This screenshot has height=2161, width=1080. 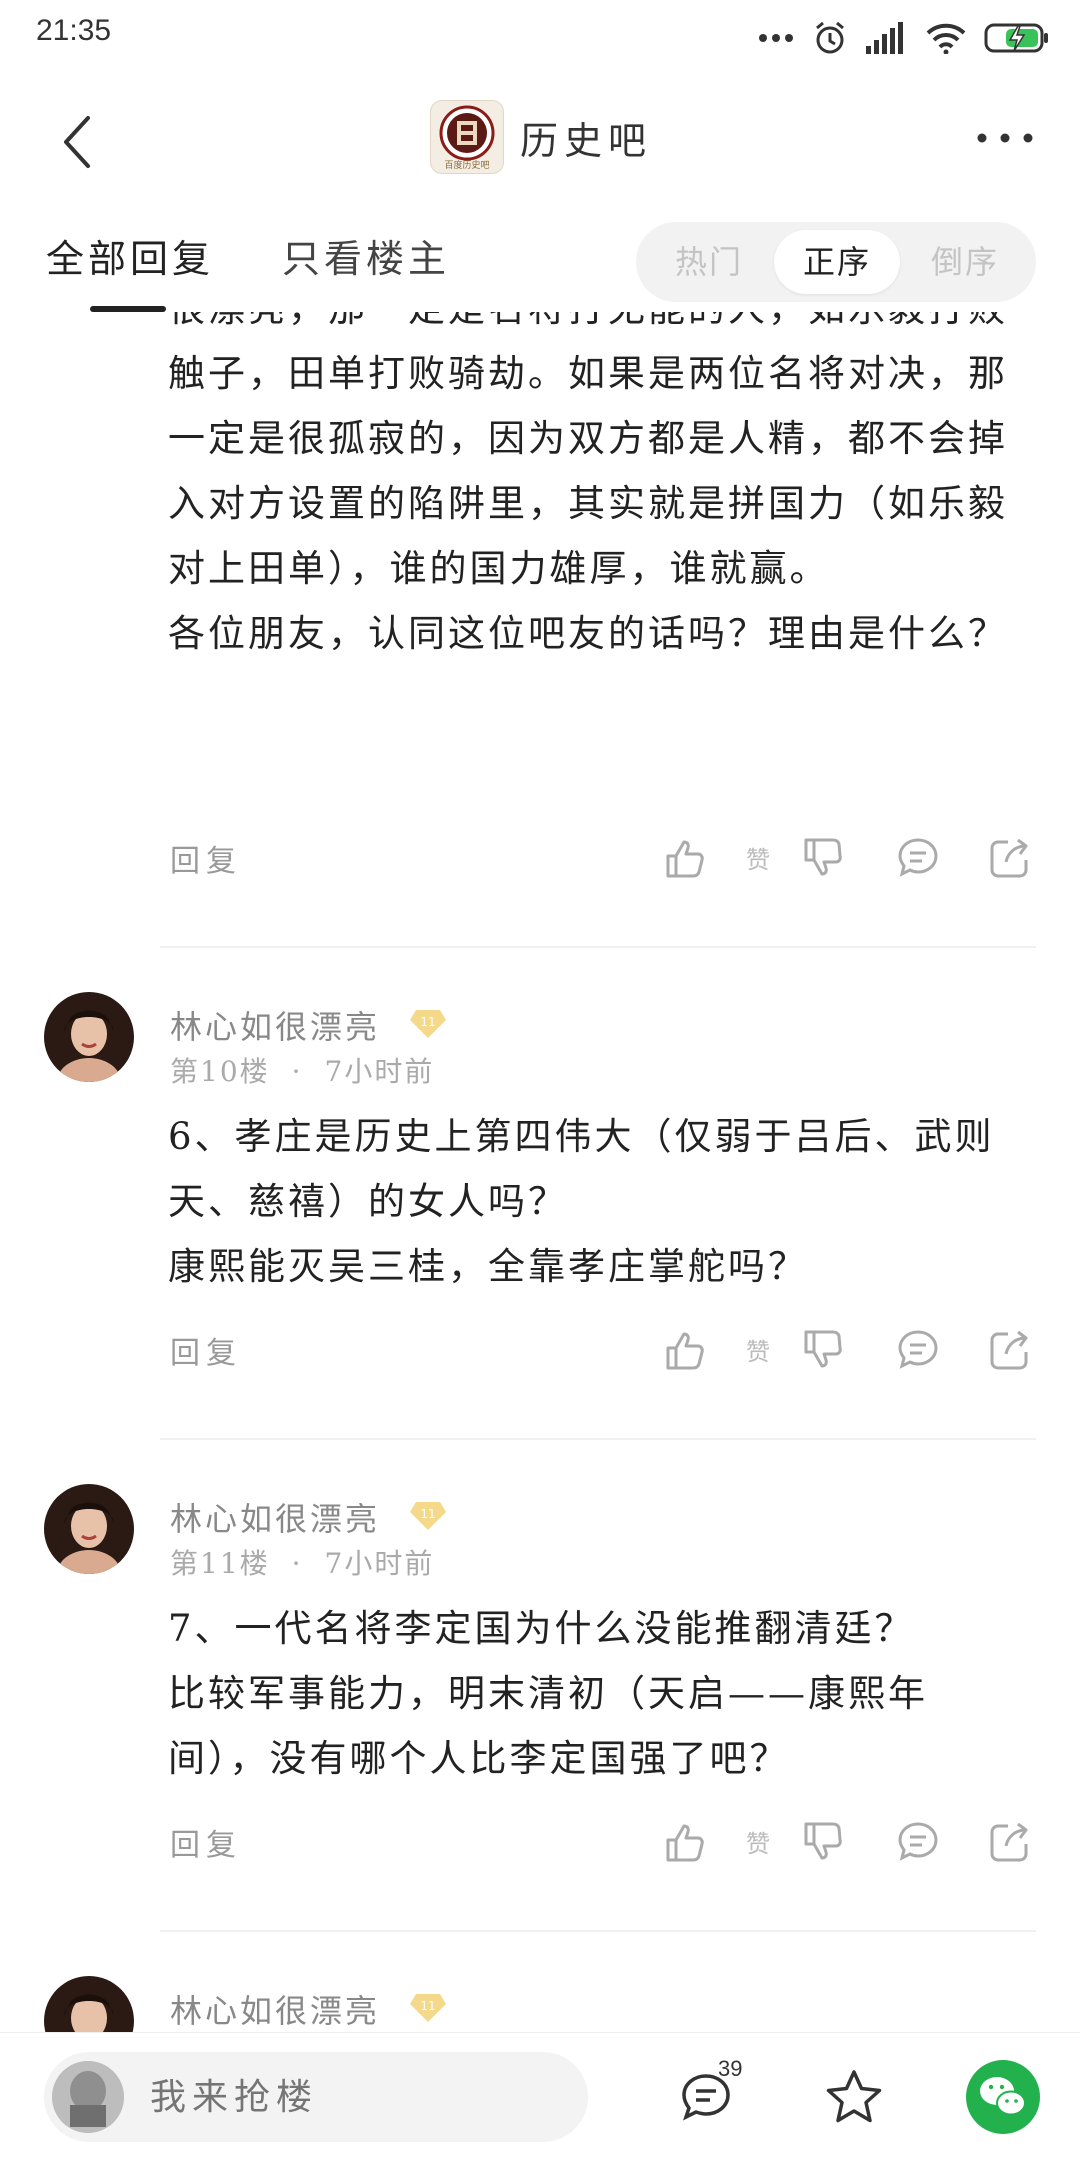 What do you see at coordinates (854, 2098) in the screenshot?
I see `favorite-star-icon` at bounding box center [854, 2098].